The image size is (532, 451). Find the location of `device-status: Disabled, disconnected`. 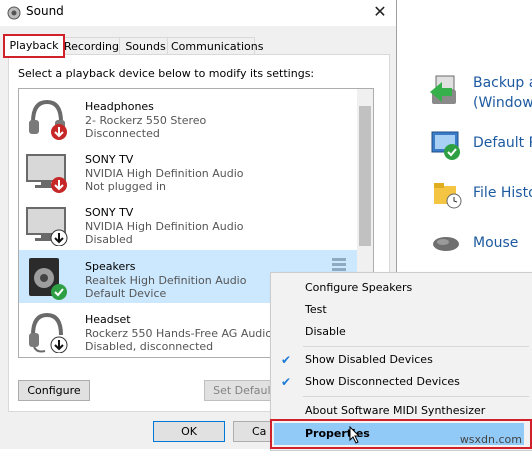

device-status: Disabled, disconnected is located at coordinates (149, 346).